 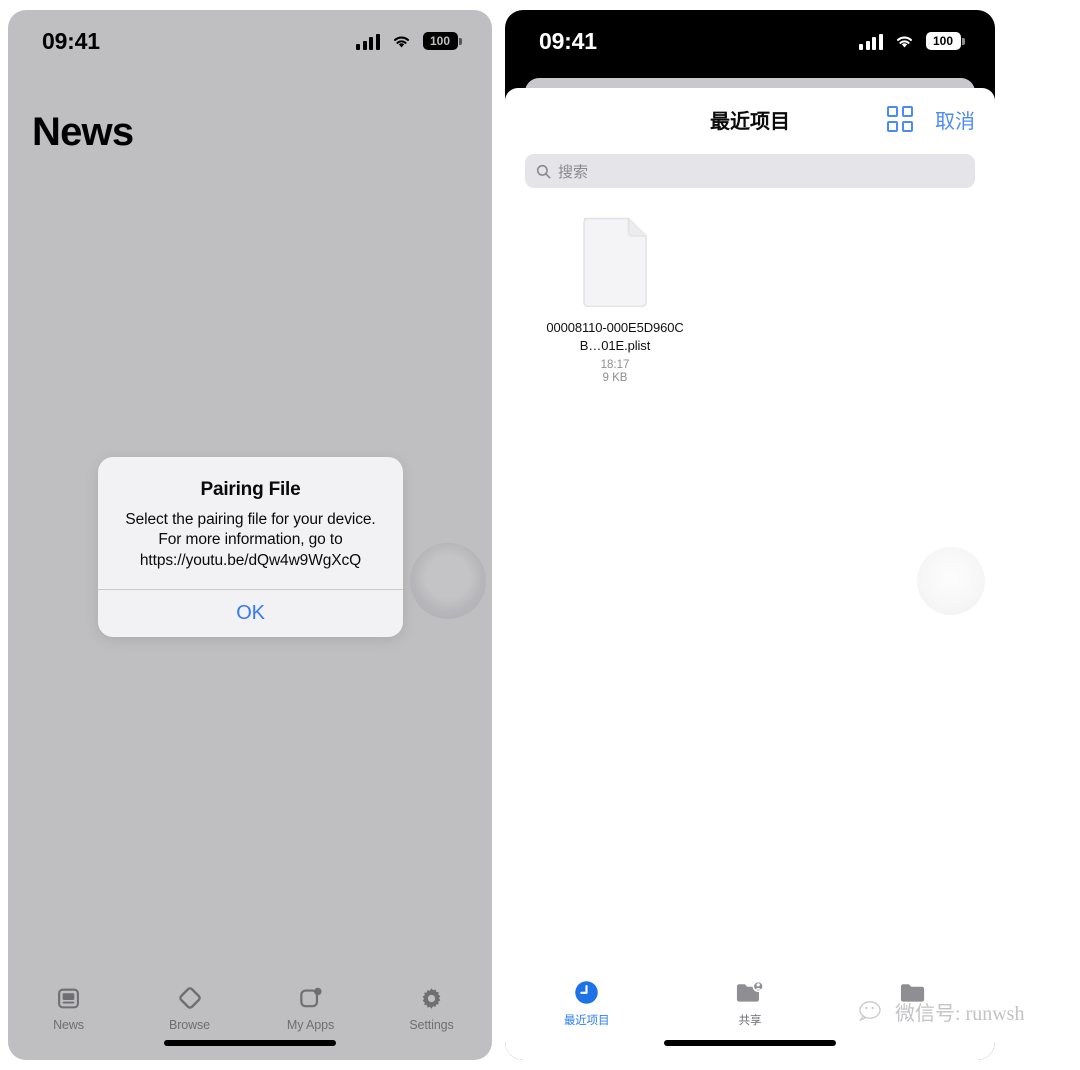 I want to click on wechat-icon, so click(x=869, y=1010).